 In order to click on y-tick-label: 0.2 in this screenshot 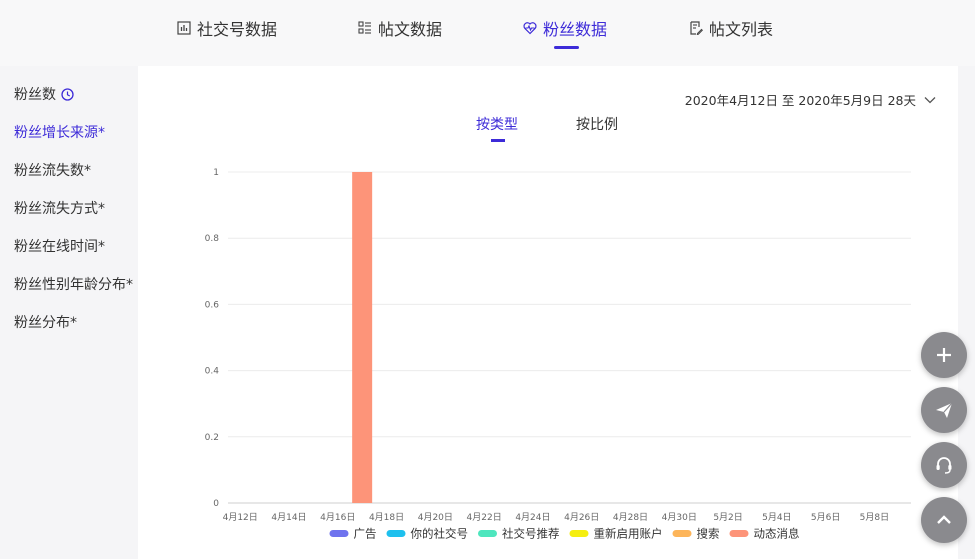, I will do `click(212, 438)`.